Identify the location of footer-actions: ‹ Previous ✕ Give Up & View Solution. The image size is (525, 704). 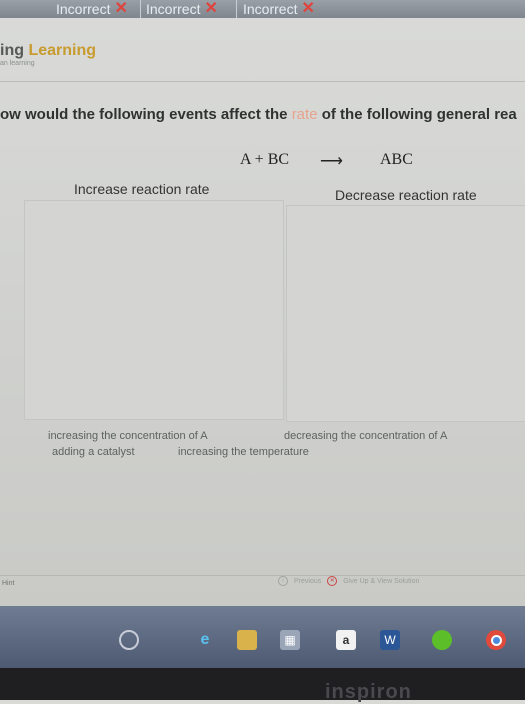
(348, 581).